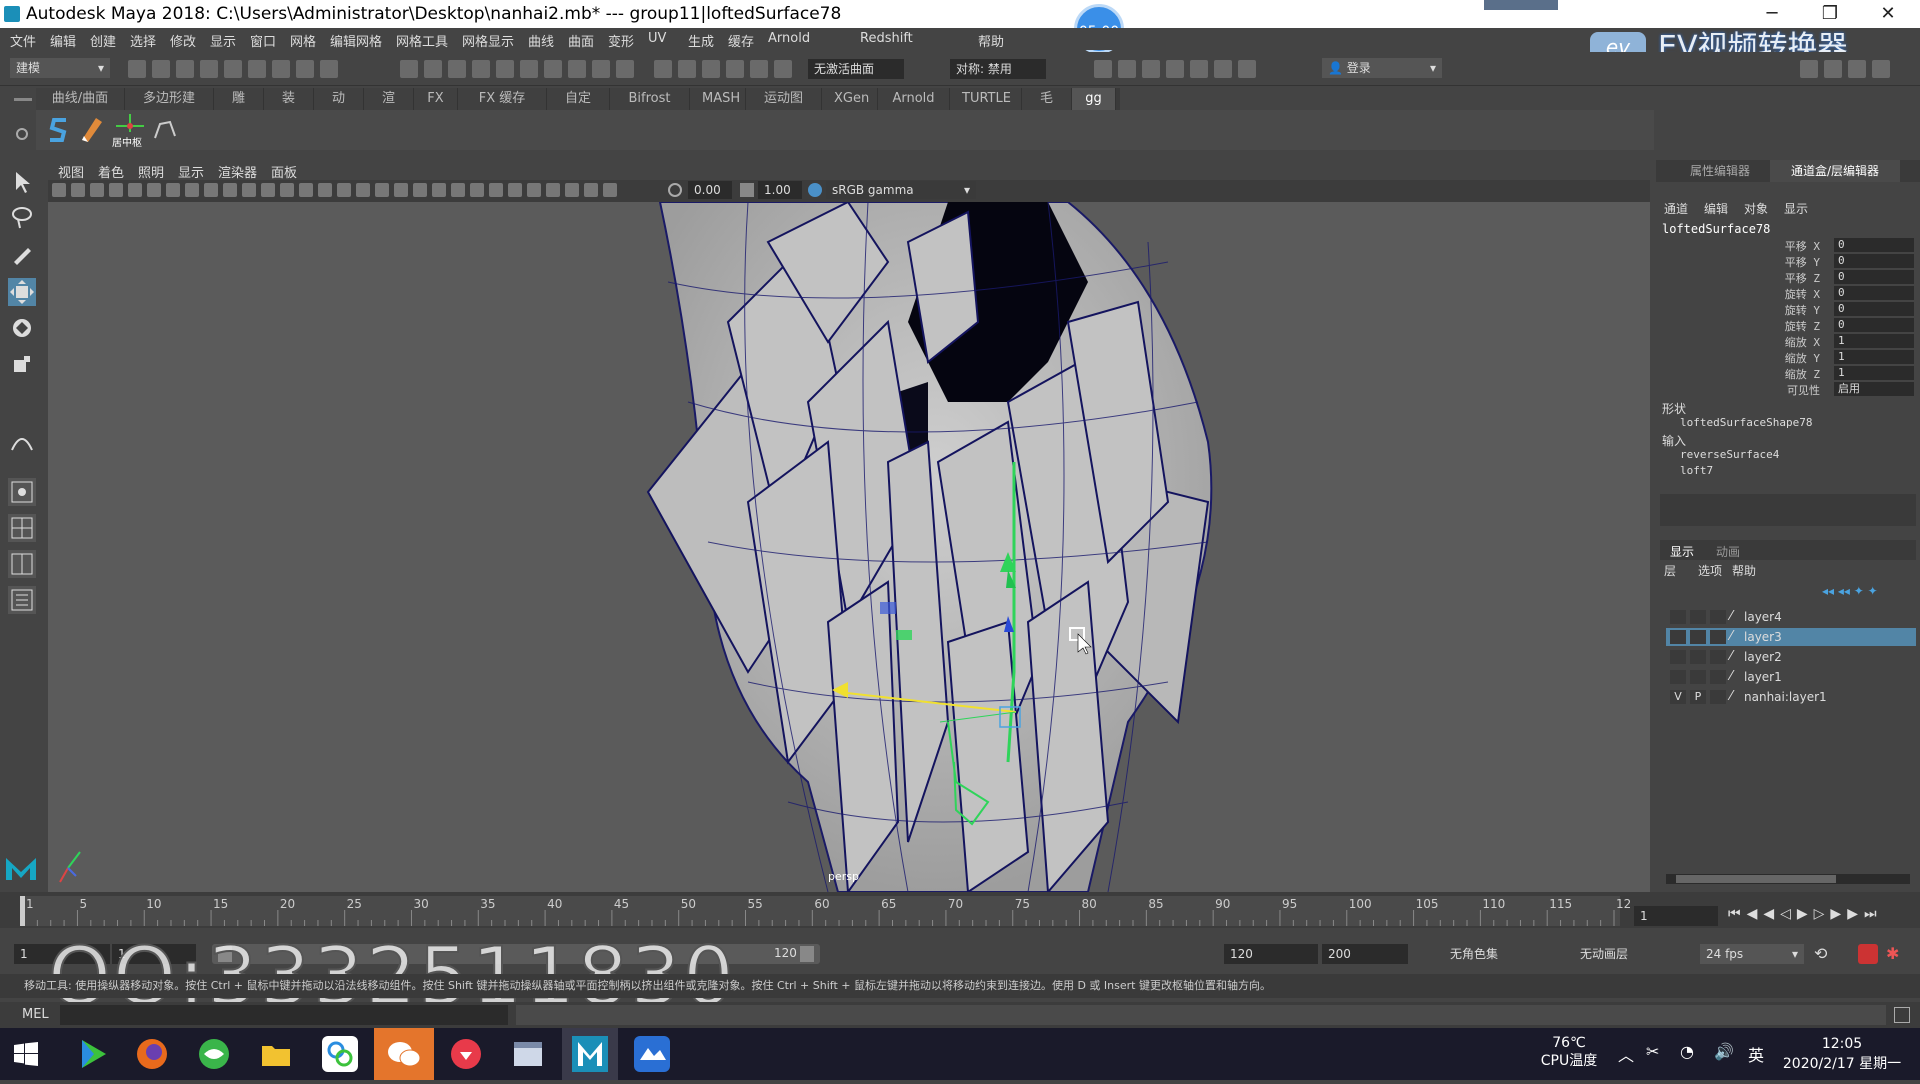  I want to click on exposure-field: 0.00, so click(710, 190).